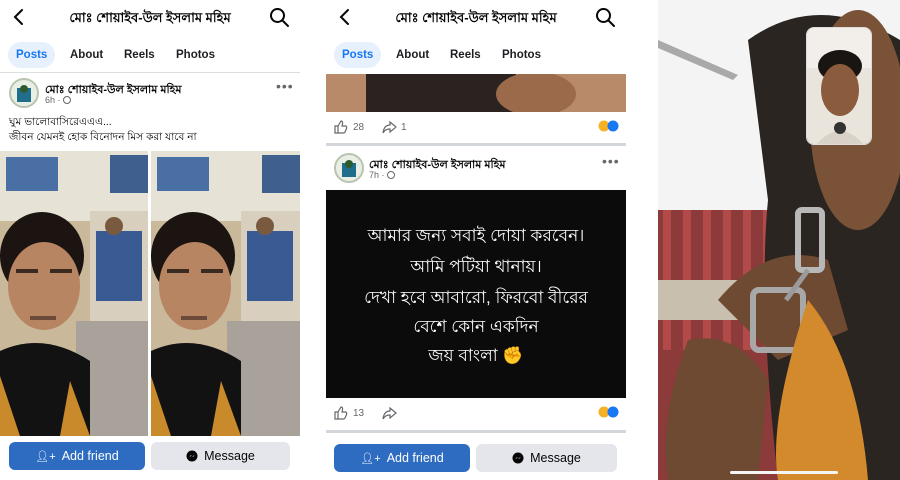 The height and width of the screenshot is (480, 900). What do you see at coordinates (378, 175) in the screenshot?
I see `post-time-text: 7h ·` at bounding box center [378, 175].